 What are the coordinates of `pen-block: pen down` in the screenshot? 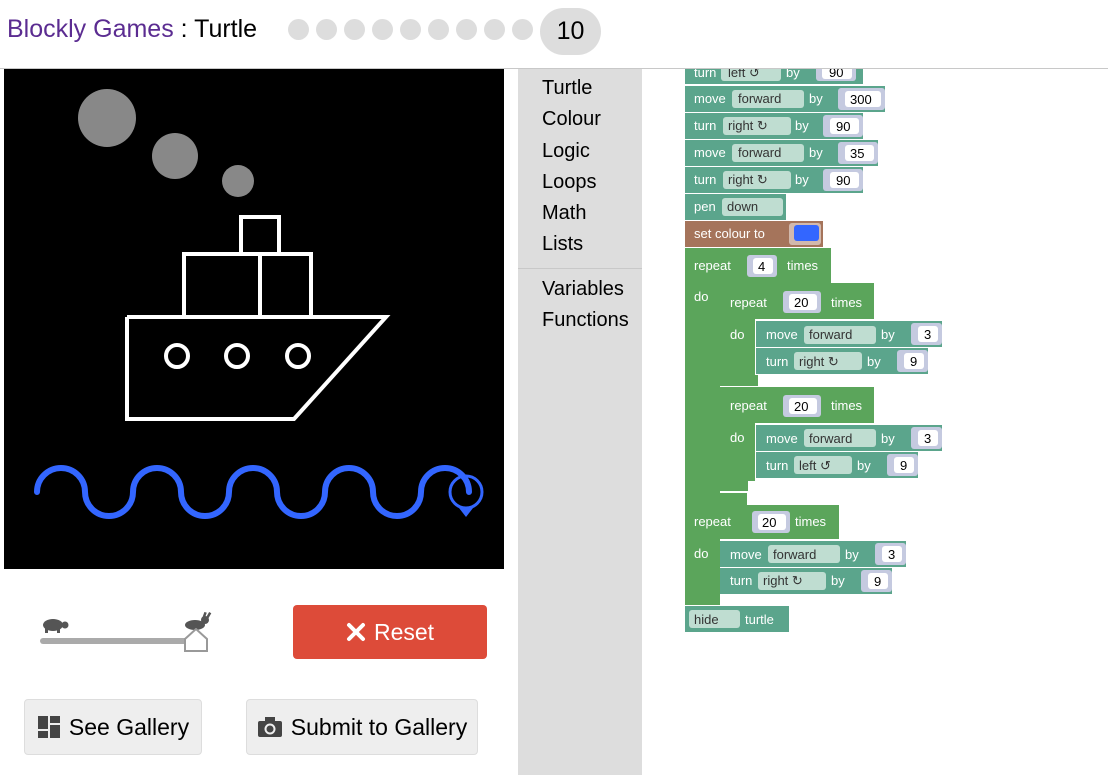 It's located at (735, 207).